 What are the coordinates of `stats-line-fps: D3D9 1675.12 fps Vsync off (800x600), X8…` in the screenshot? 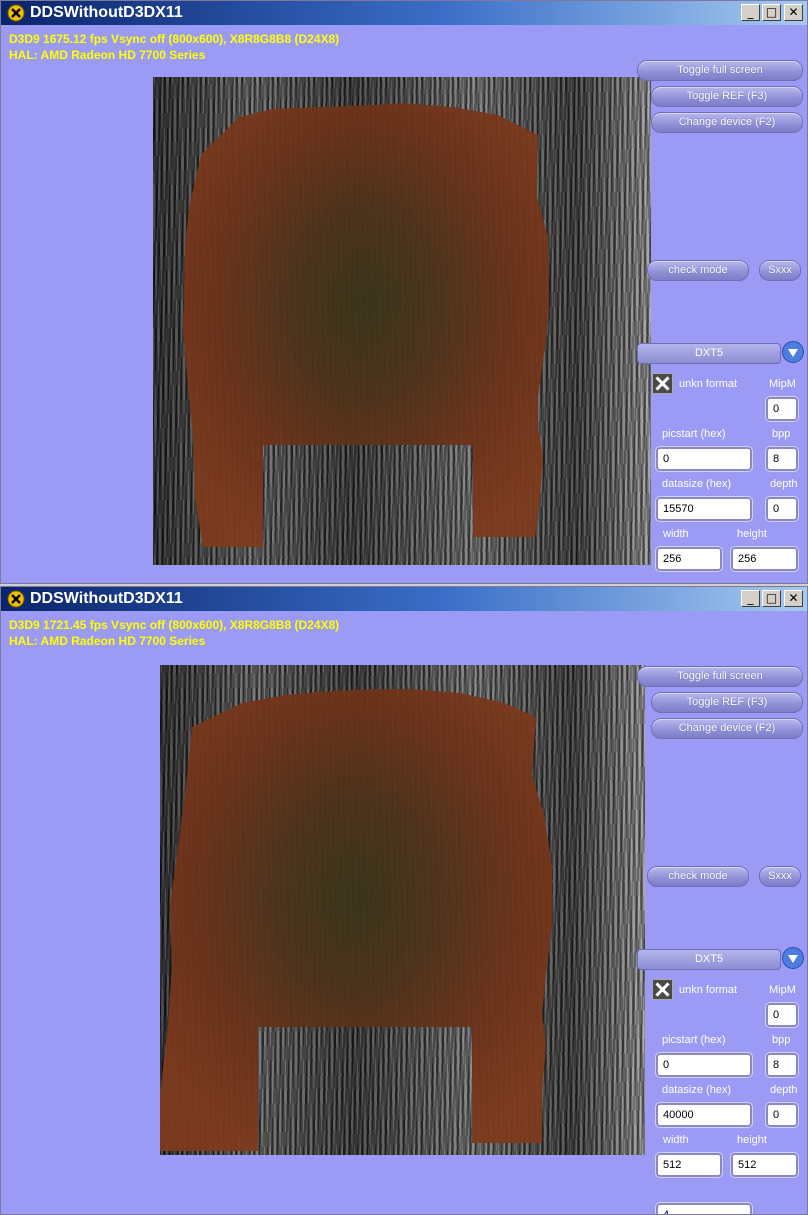 It's located at (174, 39).